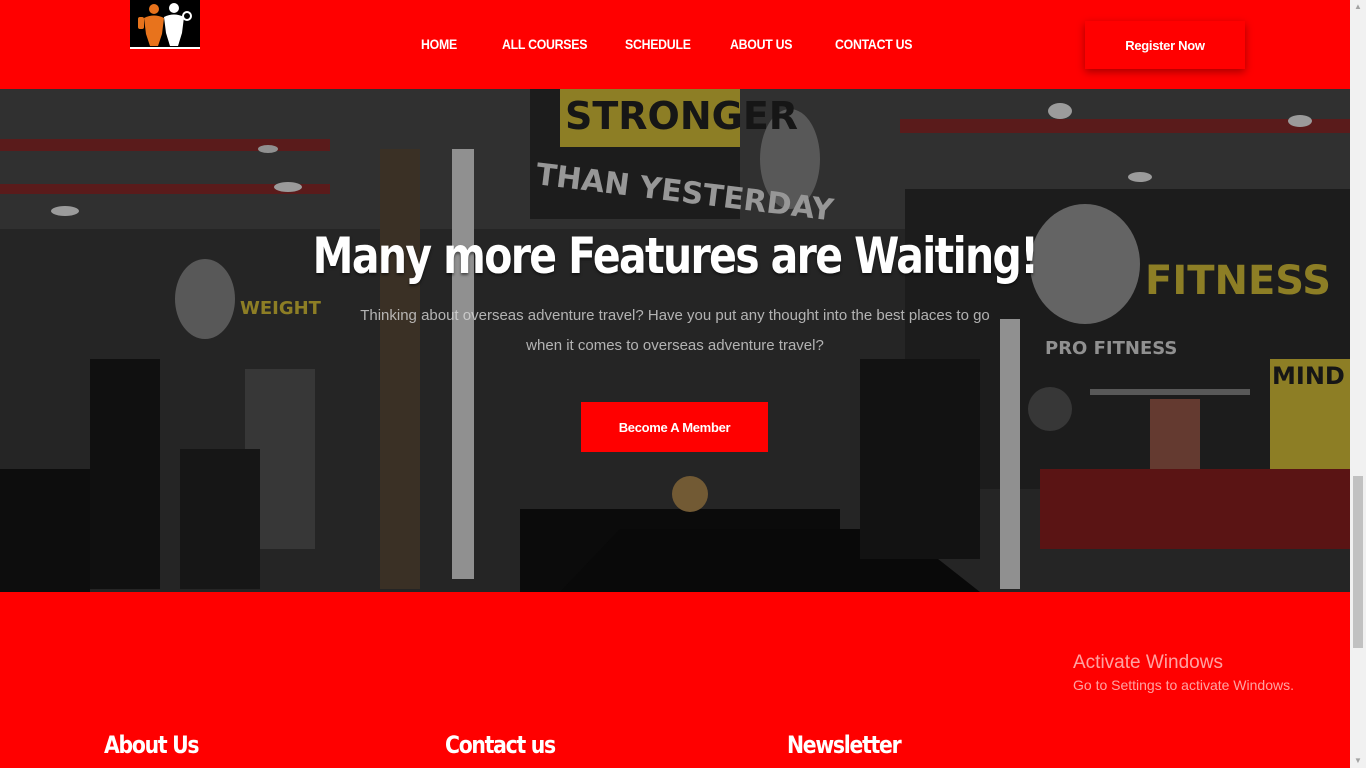 The height and width of the screenshot is (768, 1366). What do you see at coordinates (1358, 562) in the screenshot?
I see `scrollbar-thumb` at bounding box center [1358, 562].